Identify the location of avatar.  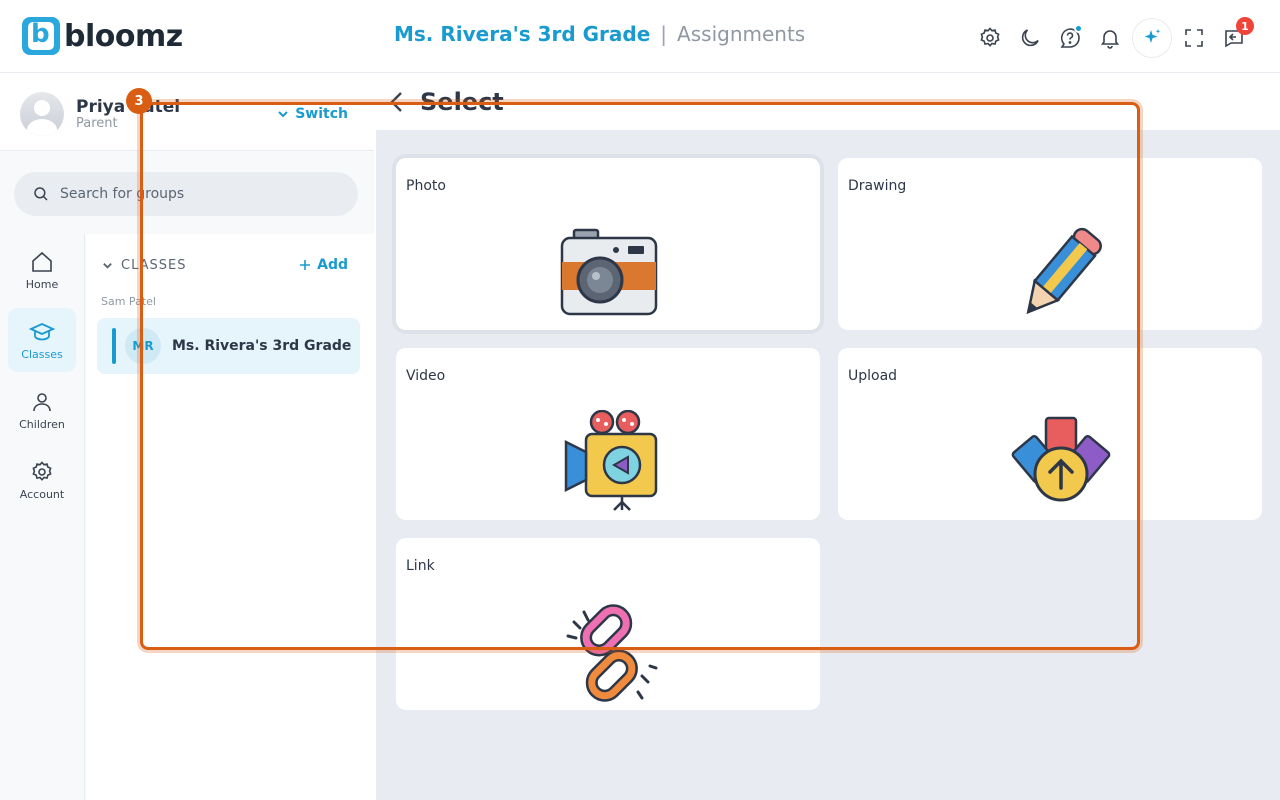
(42, 114).